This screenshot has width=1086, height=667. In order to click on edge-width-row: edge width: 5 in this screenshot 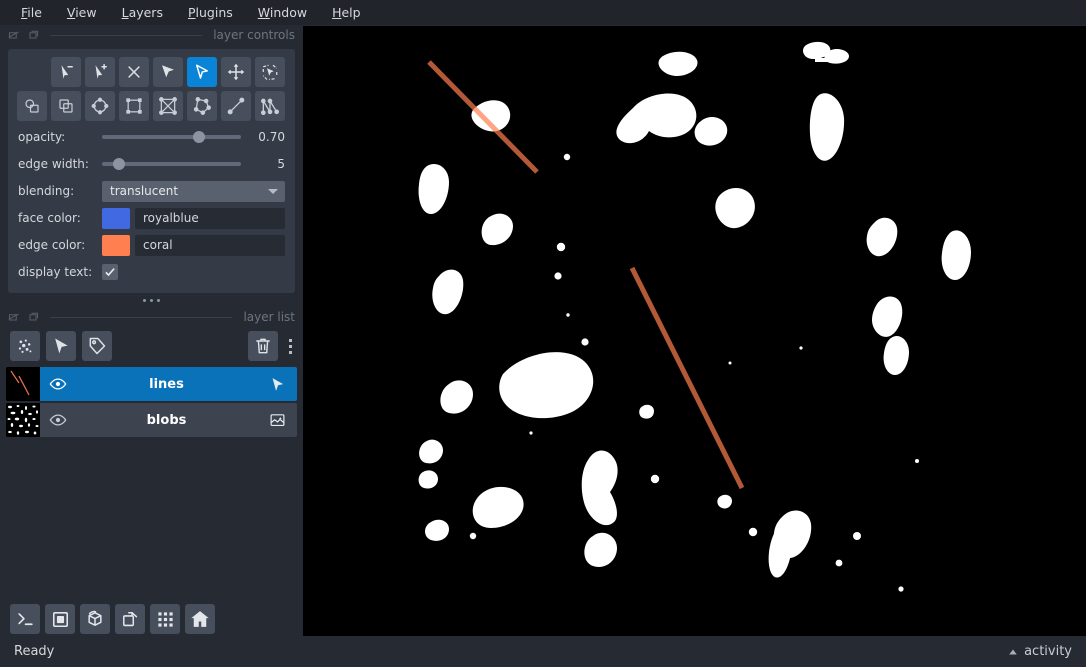, I will do `click(151, 164)`.